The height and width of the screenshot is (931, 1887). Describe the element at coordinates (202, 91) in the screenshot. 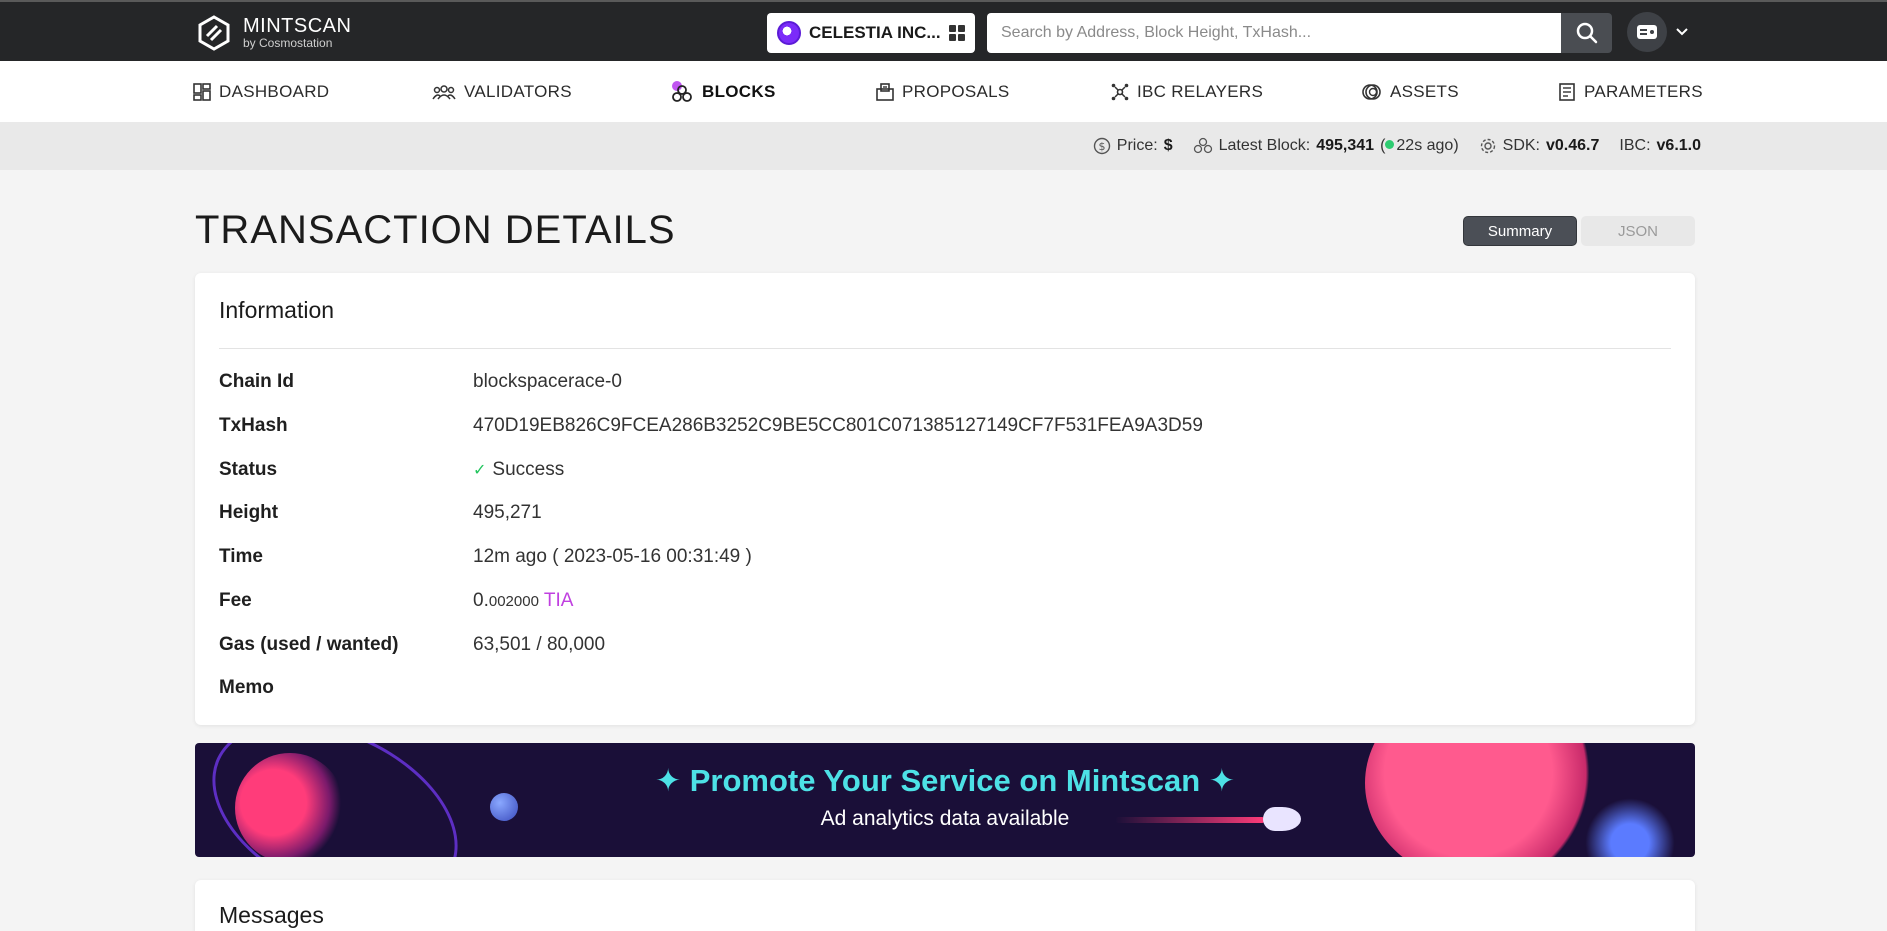

I see `dashboard-icon` at that location.